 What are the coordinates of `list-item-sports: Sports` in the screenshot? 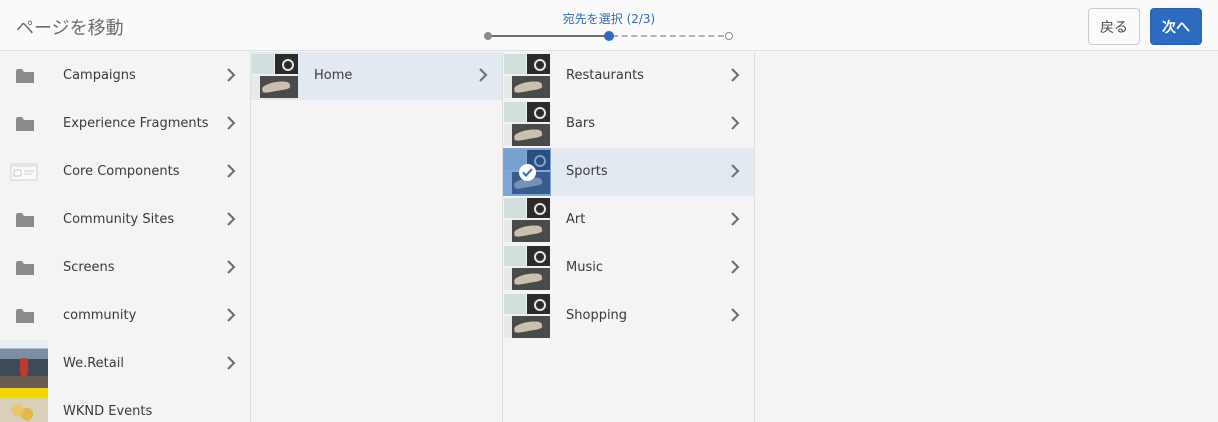 It's located at (628, 172).